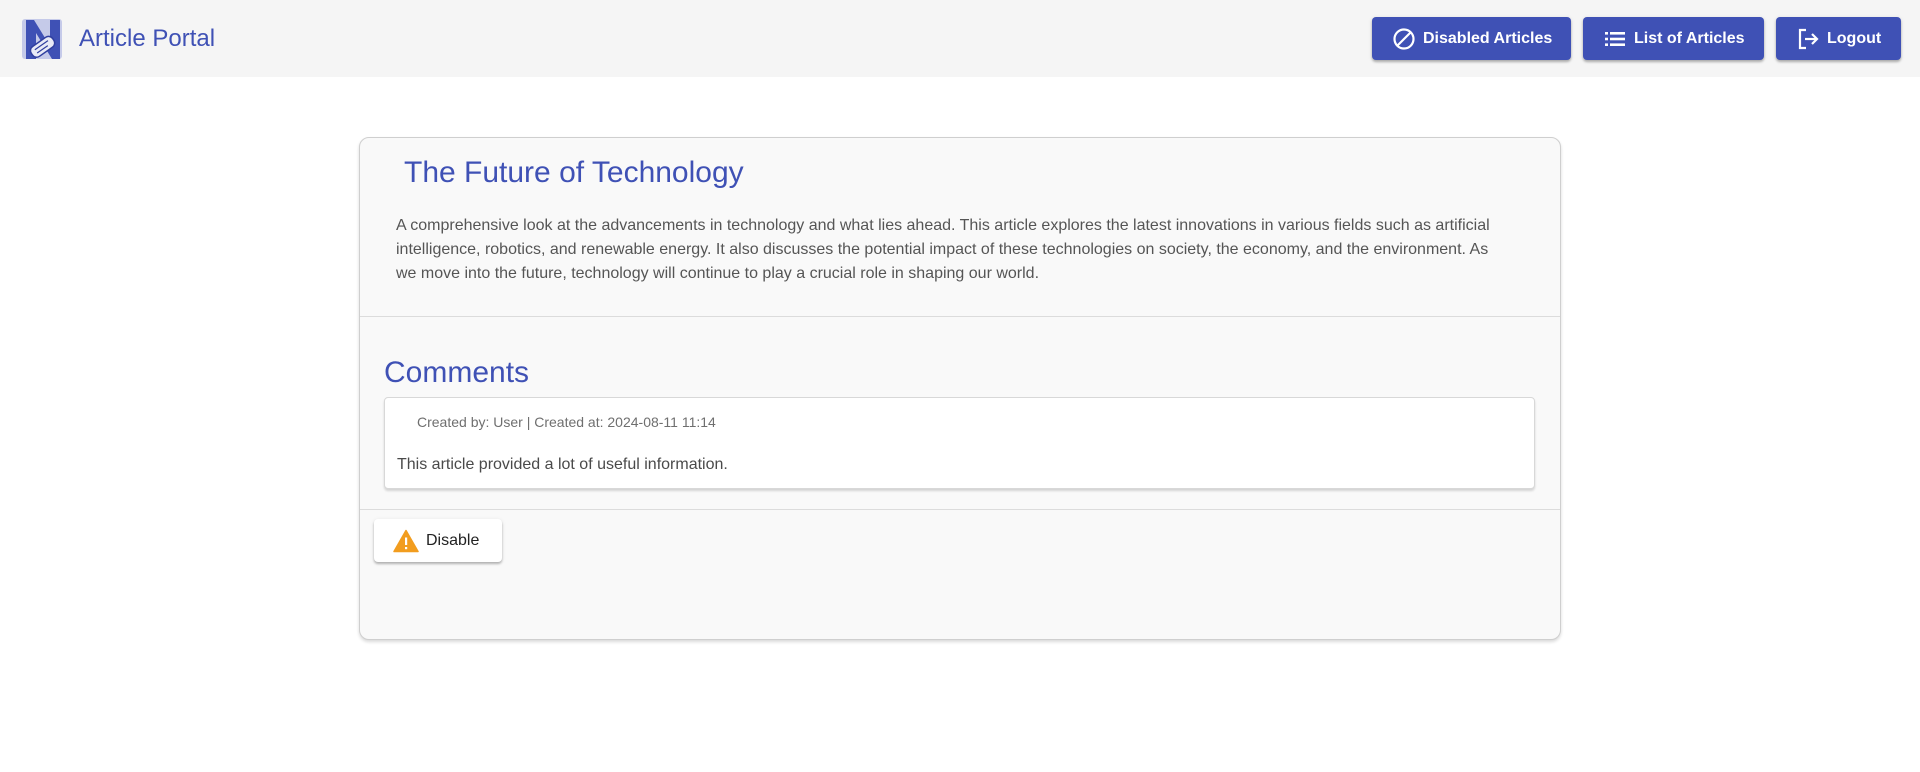 The image size is (1920, 772). Describe the element at coordinates (574, 172) in the screenshot. I see `article-title: The Future of Technology` at that location.